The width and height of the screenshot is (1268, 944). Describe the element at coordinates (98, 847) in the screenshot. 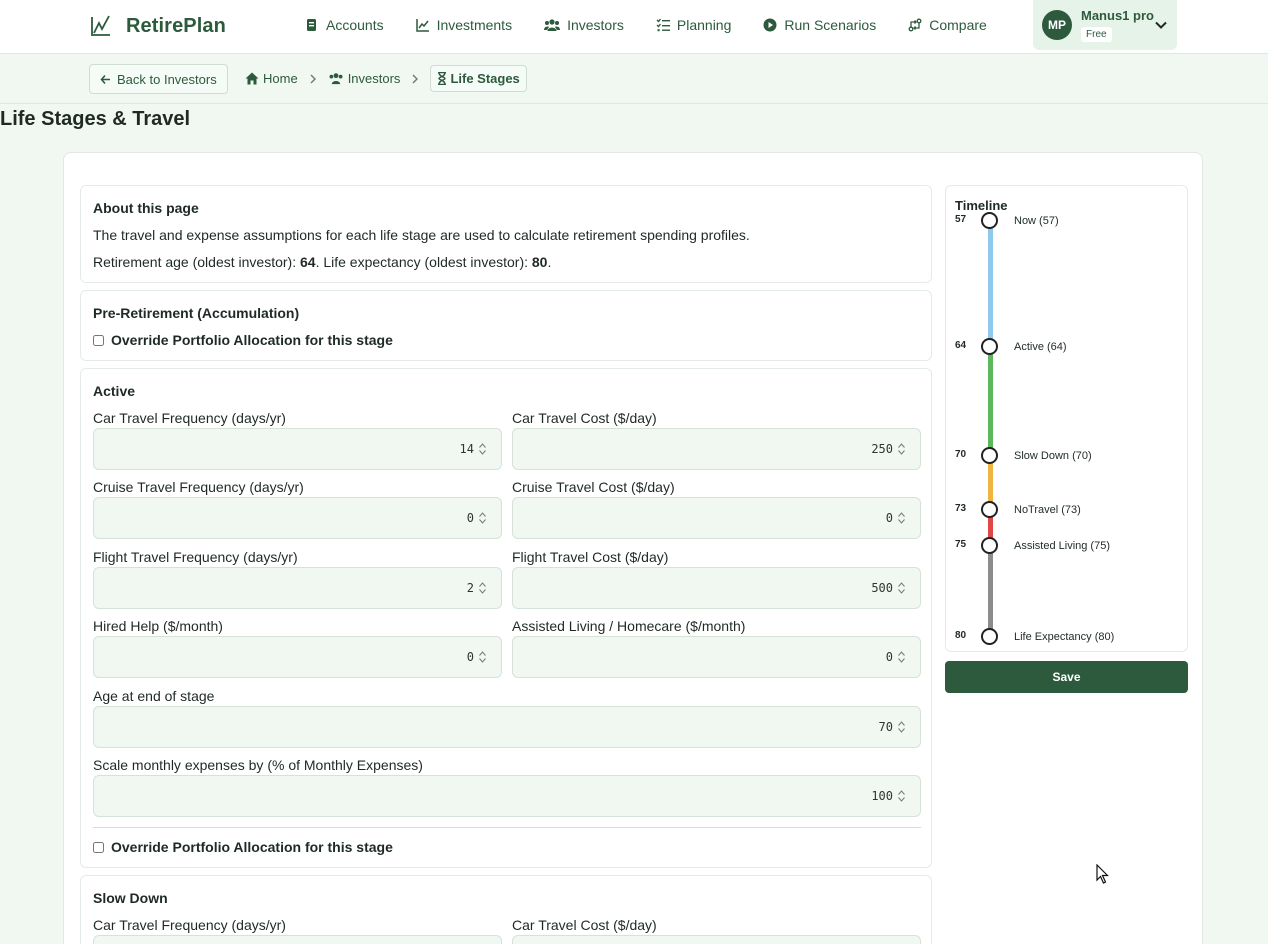

I see `active-override-checkbox` at that location.